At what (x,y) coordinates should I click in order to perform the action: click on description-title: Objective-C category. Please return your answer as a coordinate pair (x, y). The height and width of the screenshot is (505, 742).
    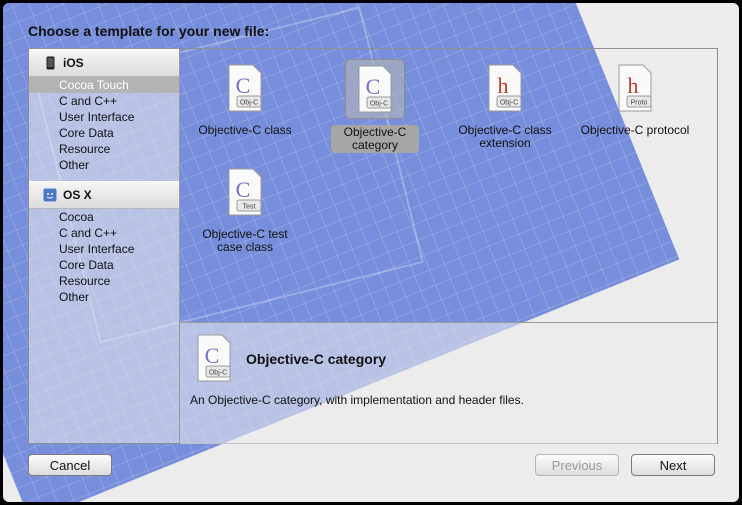
    Looking at the image, I should click on (316, 359).